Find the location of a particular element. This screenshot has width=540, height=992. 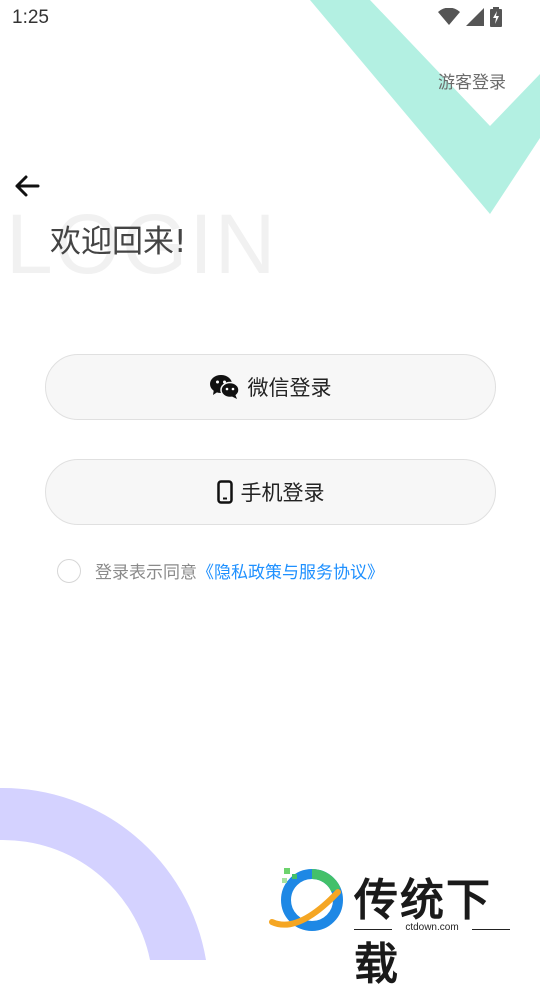

cellular-signal-icon is located at coordinates (475, 17).